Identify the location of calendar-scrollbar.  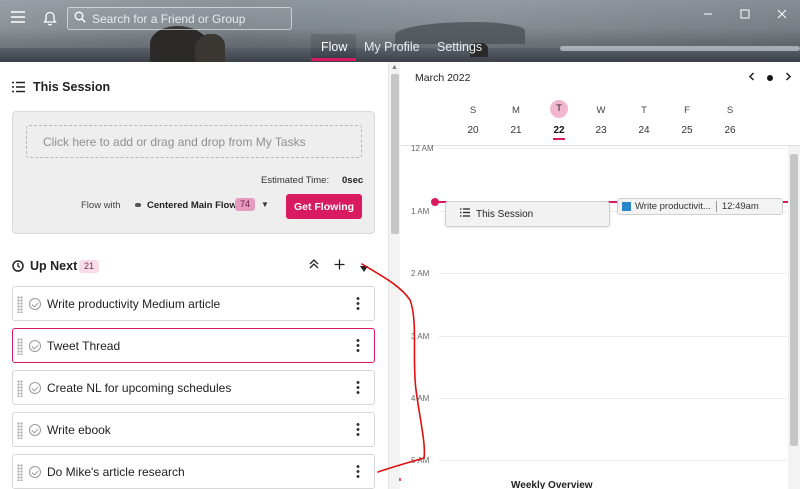
(794, 317).